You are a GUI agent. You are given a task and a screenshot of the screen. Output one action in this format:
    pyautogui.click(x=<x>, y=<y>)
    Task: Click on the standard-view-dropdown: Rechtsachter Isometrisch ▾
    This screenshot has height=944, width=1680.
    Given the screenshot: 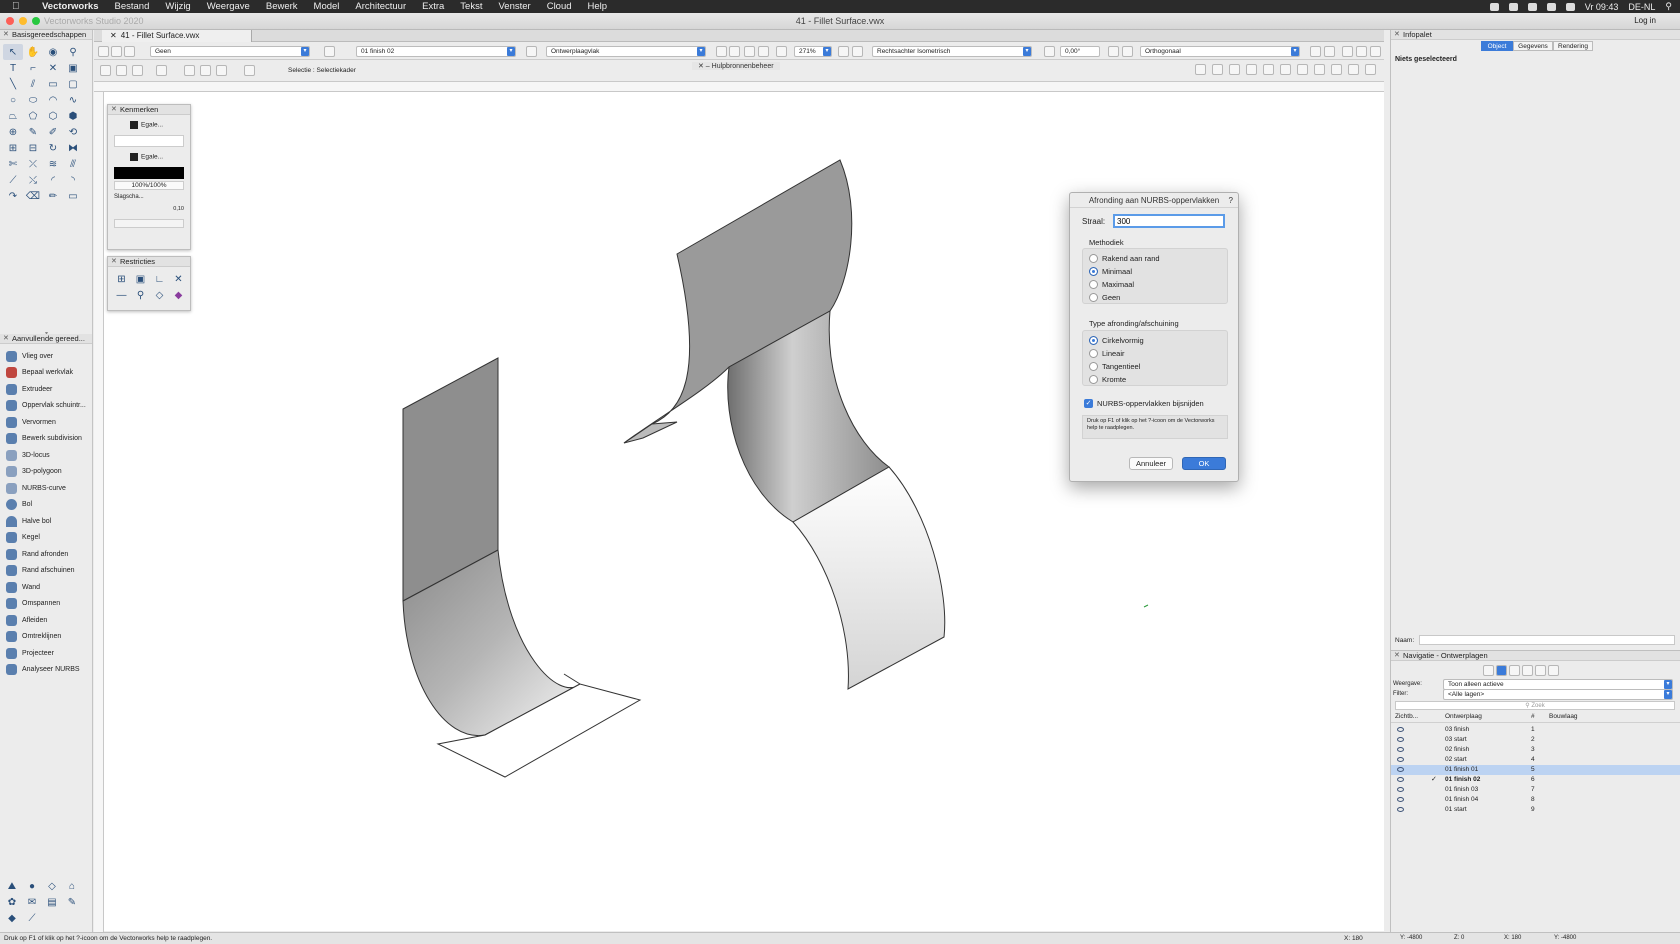 What is the action you would take?
    pyautogui.click(x=952, y=51)
    